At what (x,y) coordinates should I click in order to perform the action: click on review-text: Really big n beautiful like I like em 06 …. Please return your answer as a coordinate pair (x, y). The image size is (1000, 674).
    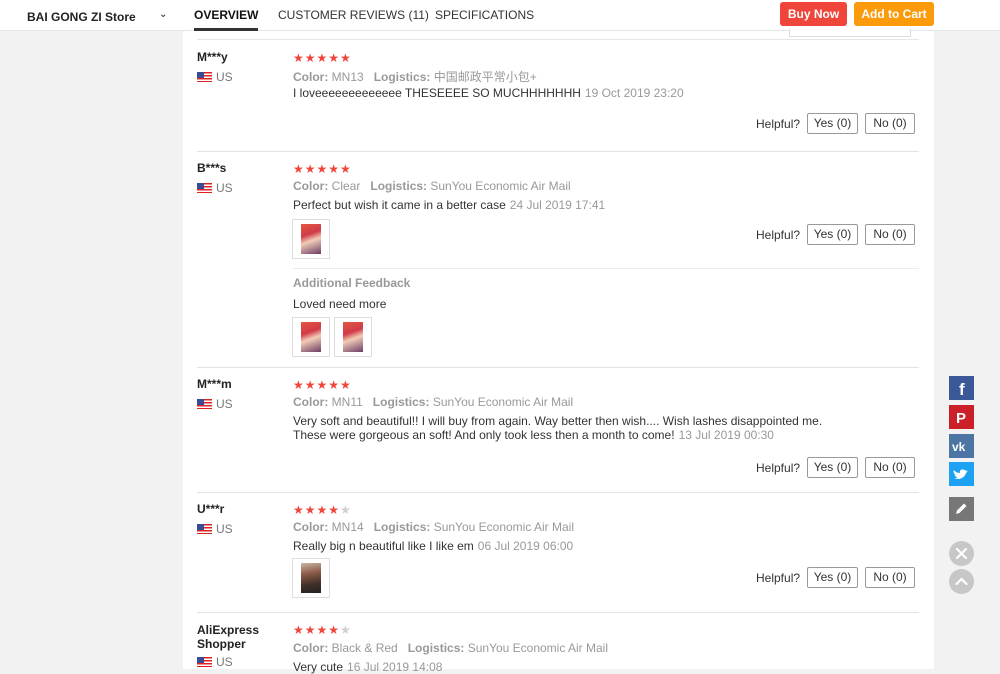
    Looking at the image, I should click on (433, 546).